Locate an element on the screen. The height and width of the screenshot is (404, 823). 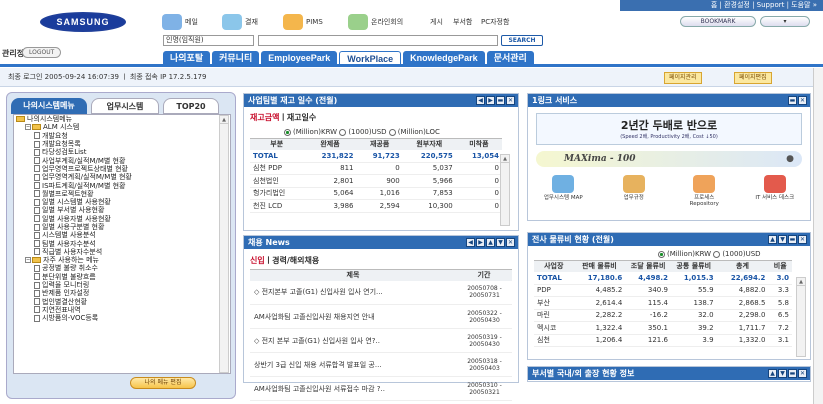
util-help: 도움말 is located at coordinates (800, 5).